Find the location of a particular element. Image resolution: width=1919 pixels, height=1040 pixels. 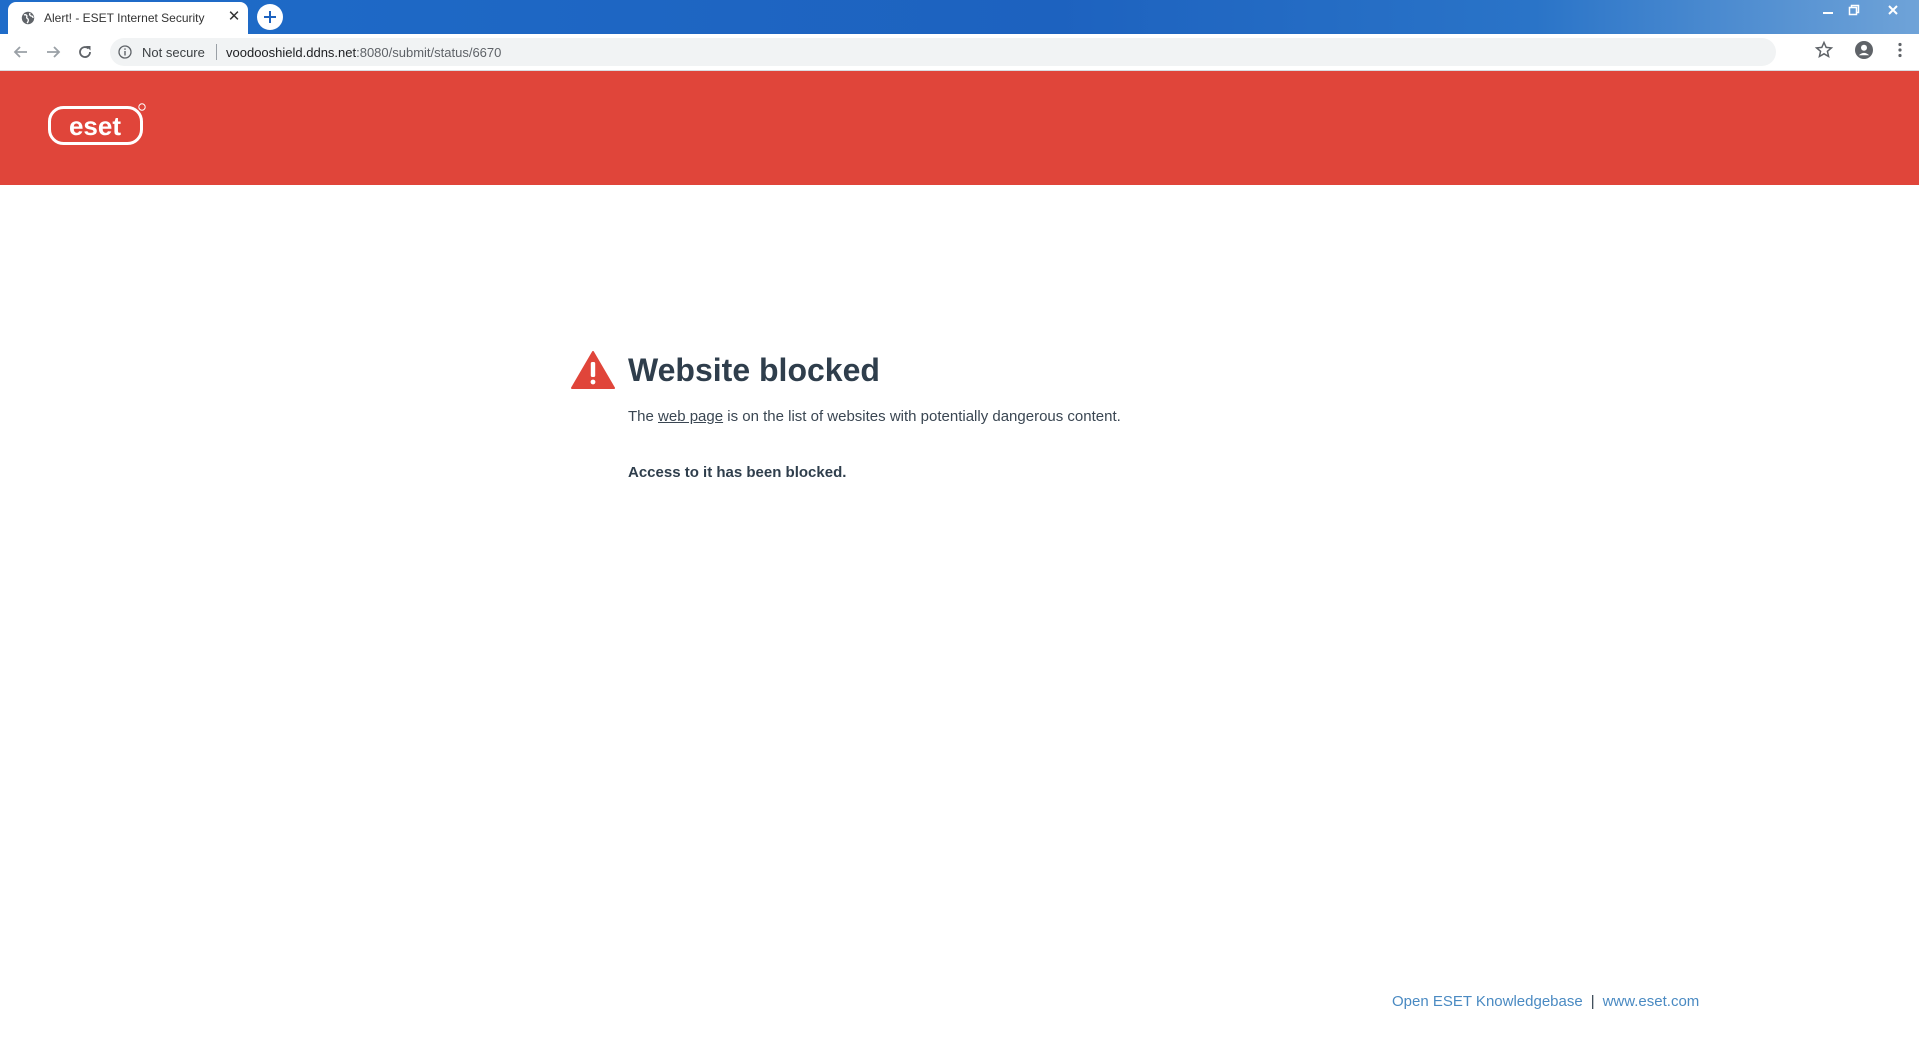

title-bar: Alert! - ESET Internet Security ✕ is located at coordinates (959, 17).